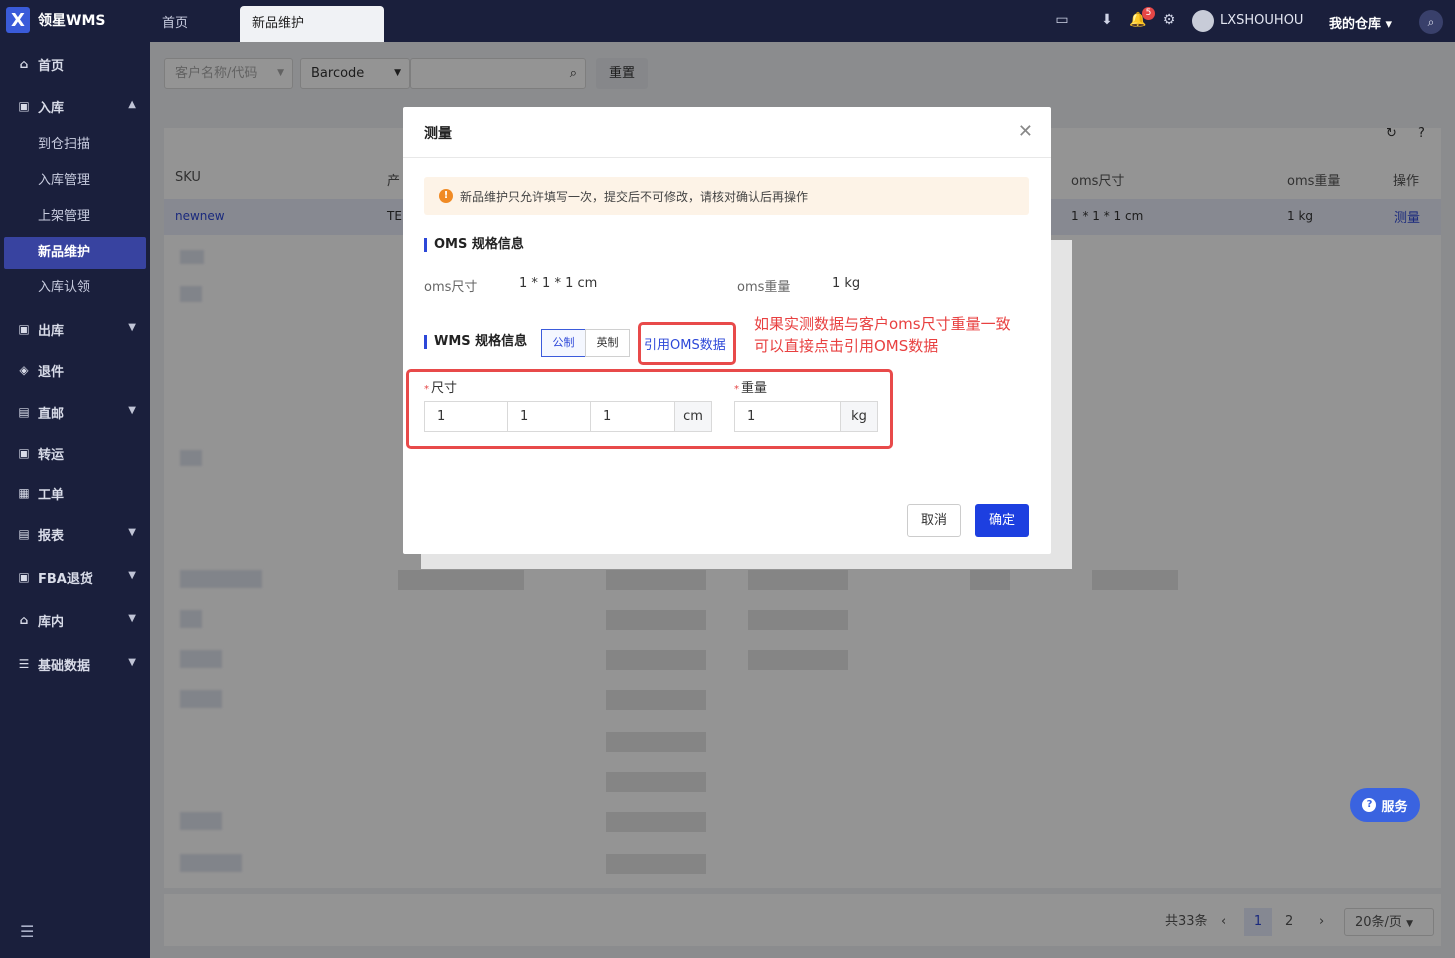 Image resolution: width=1455 pixels, height=958 pixels. Describe the element at coordinates (558, 283) in the screenshot. I see `oms-size-value: 1 * 1 * 1 cm` at that location.